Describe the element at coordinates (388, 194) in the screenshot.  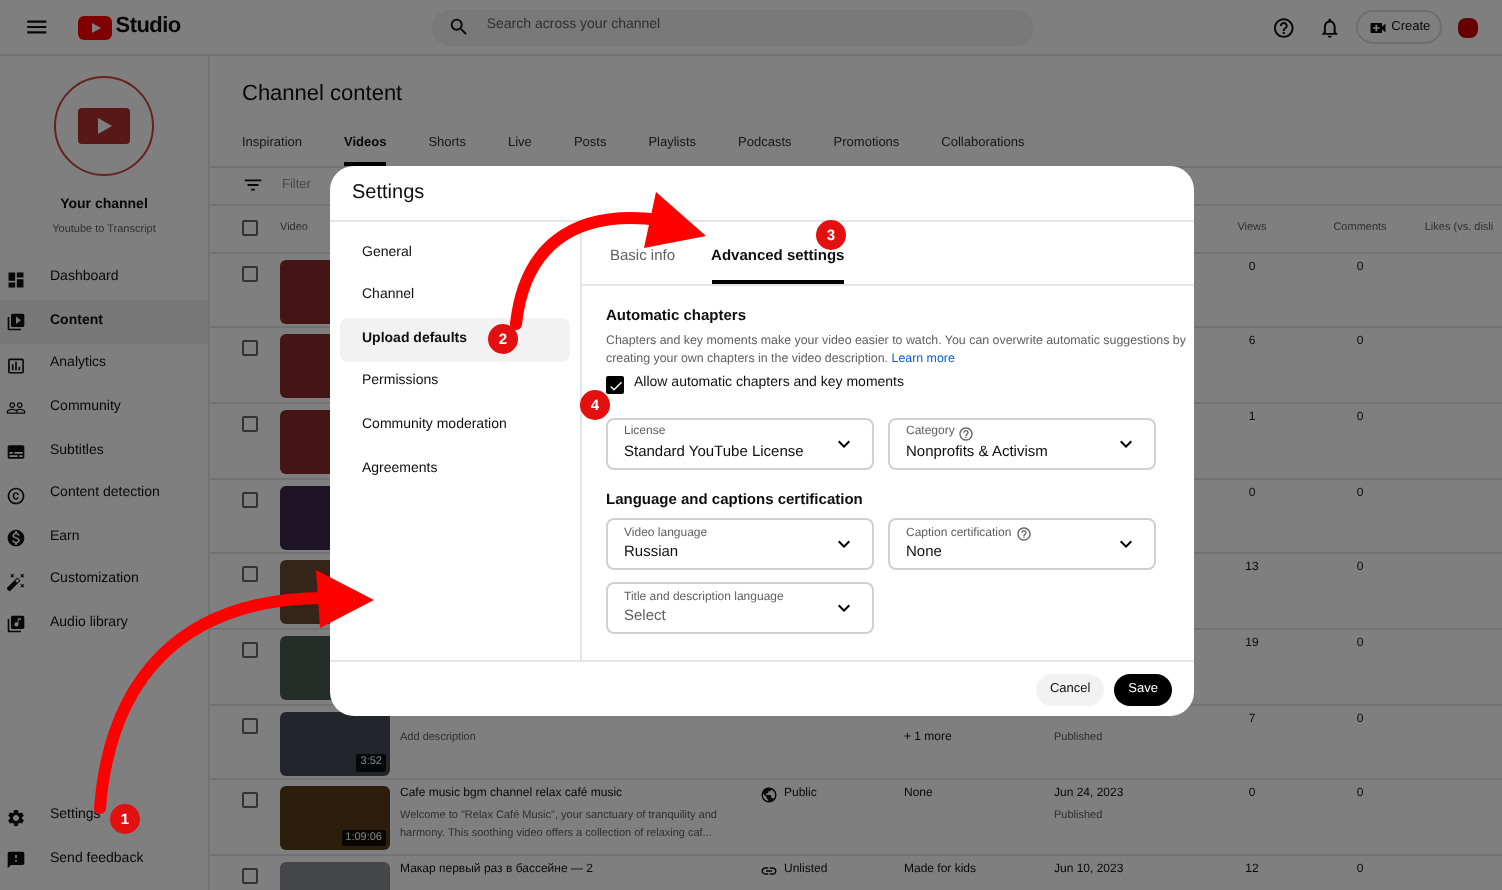
I see `dialog-title: Settings` at that location.